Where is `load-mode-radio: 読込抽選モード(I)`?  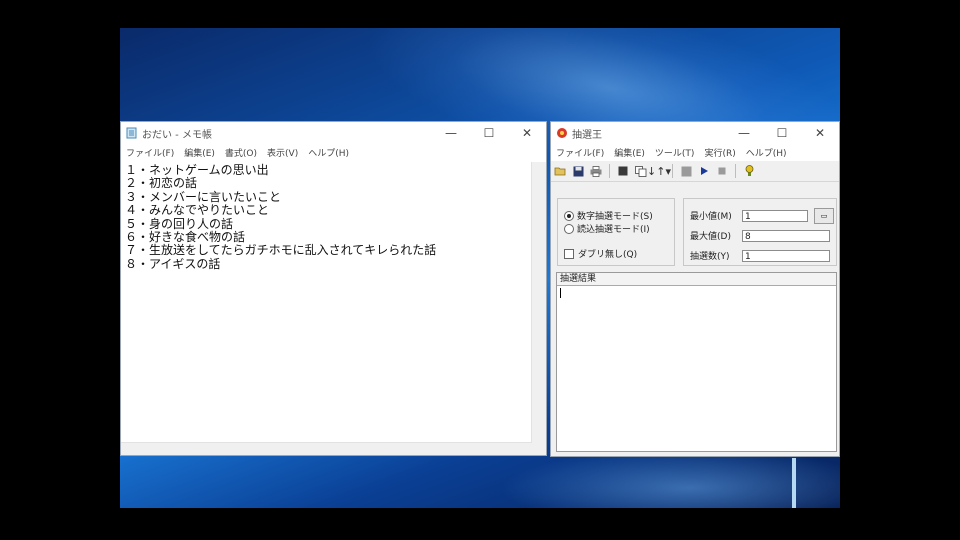 load-mode-radio: 読込抽選モード(I) is located at coordinates (607, 228).